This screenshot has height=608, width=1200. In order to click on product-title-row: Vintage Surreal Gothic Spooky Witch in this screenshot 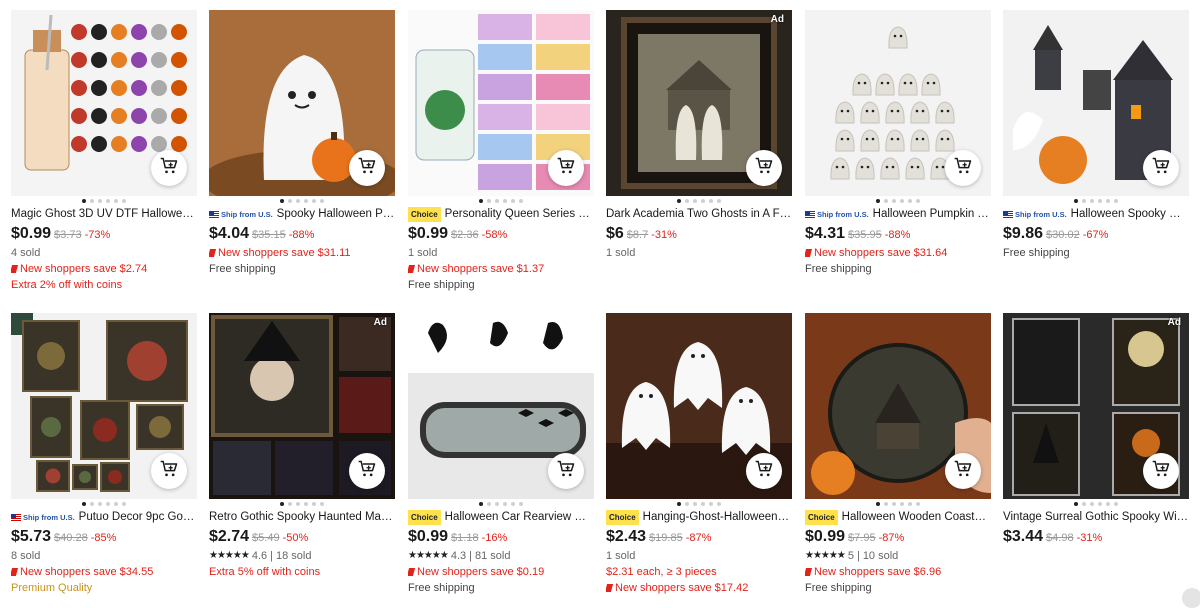, I will do `click(1096, 517)`.